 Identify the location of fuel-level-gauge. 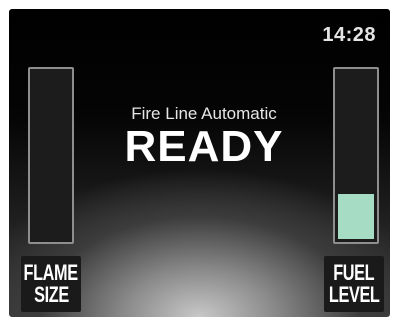
(356, 155).